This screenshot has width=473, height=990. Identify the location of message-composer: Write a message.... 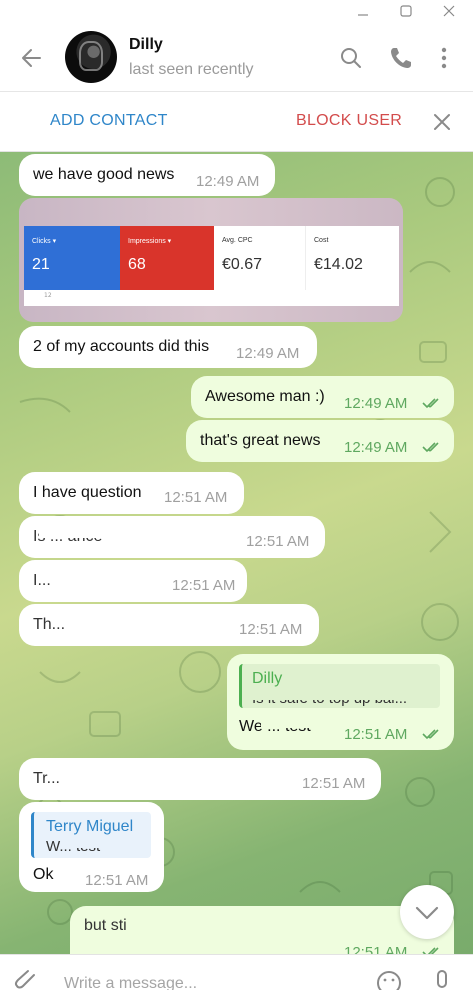
(236, 972).